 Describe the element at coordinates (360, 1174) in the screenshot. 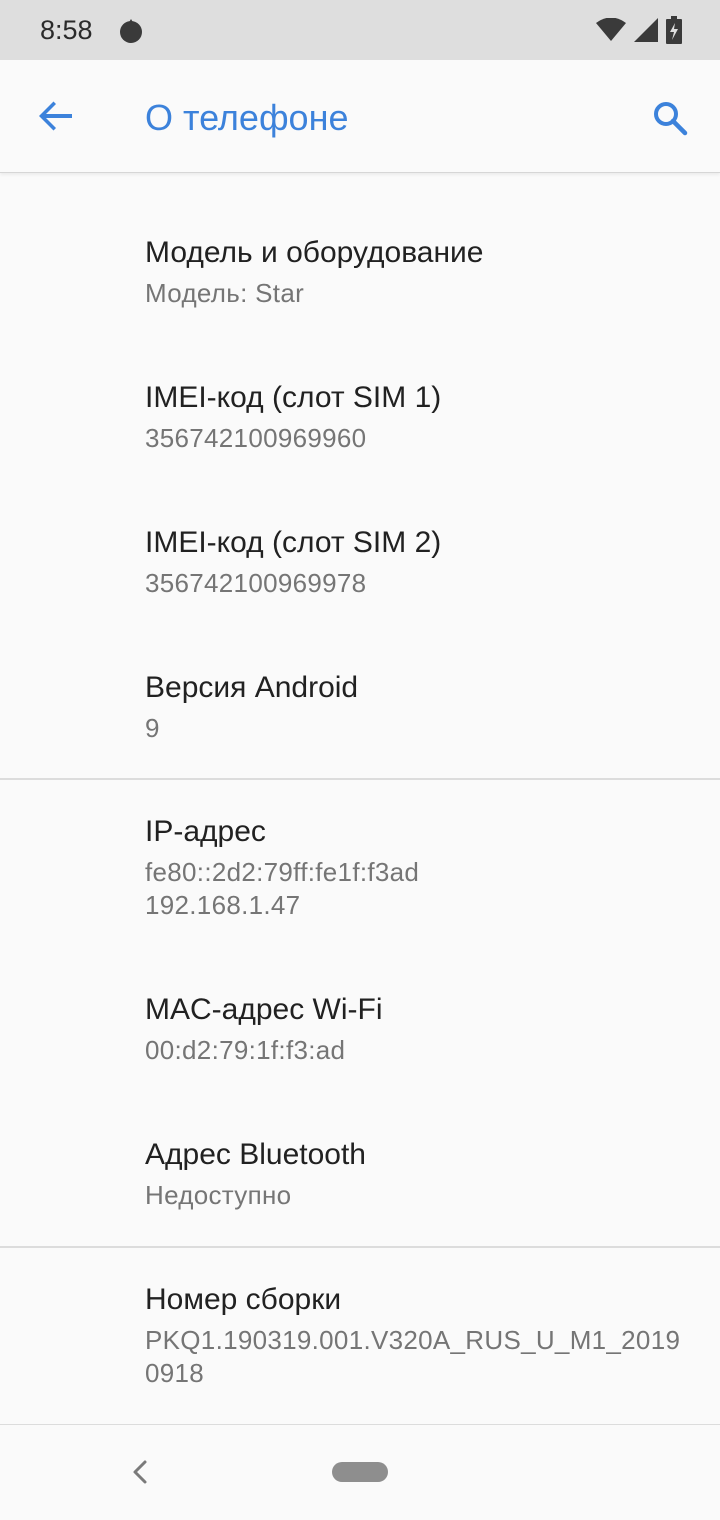

I see `list-item-bluetooth-address: Адрес Bluetooth Недоступно` at that location.